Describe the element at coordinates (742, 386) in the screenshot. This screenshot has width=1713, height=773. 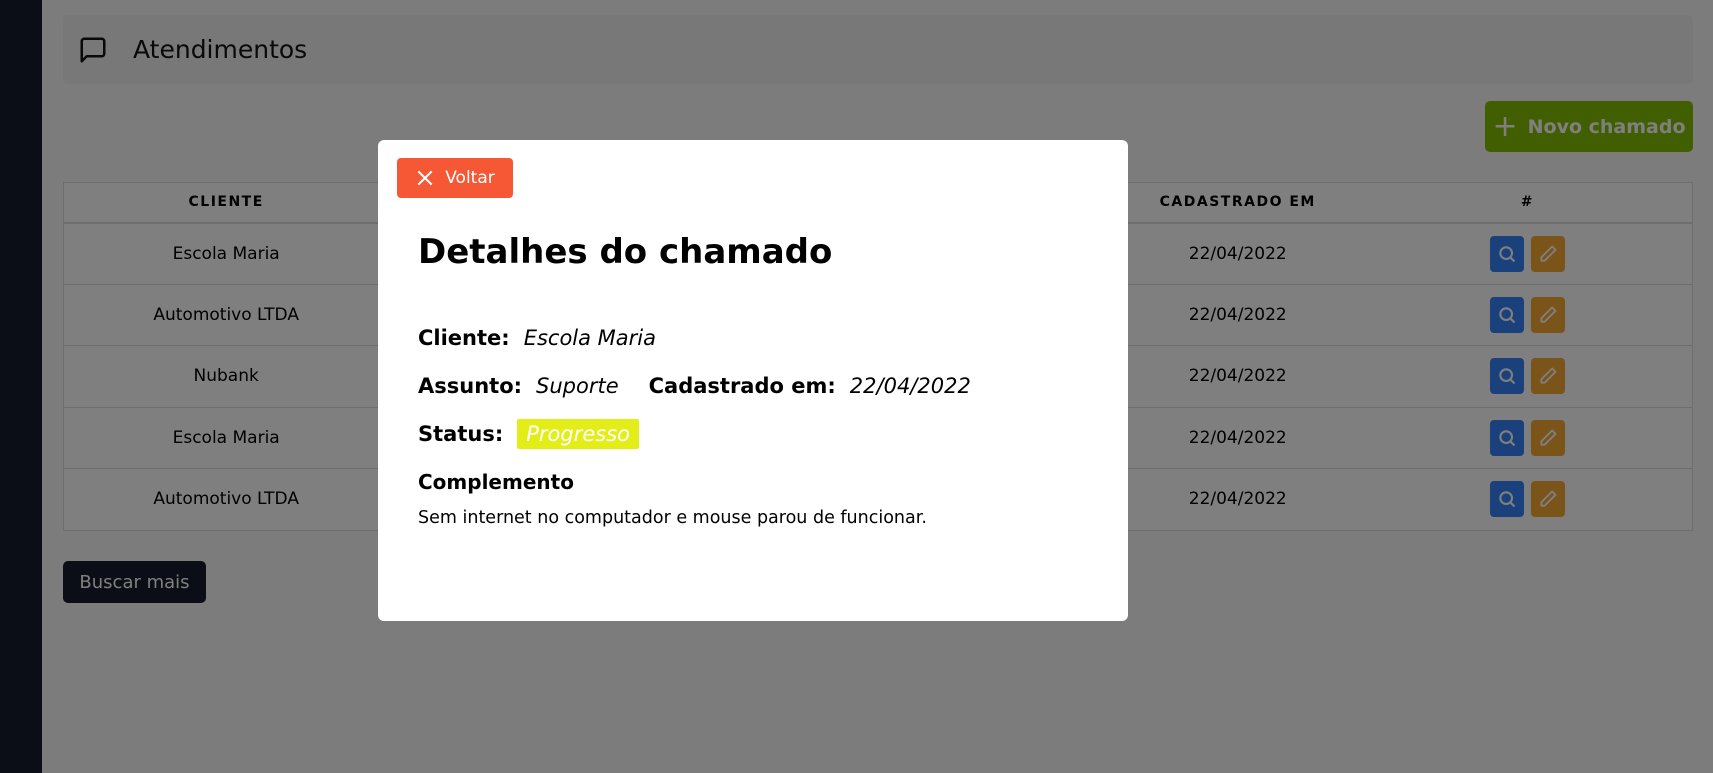
I see `cadastrado-label: Cadastrado em:` at that location.